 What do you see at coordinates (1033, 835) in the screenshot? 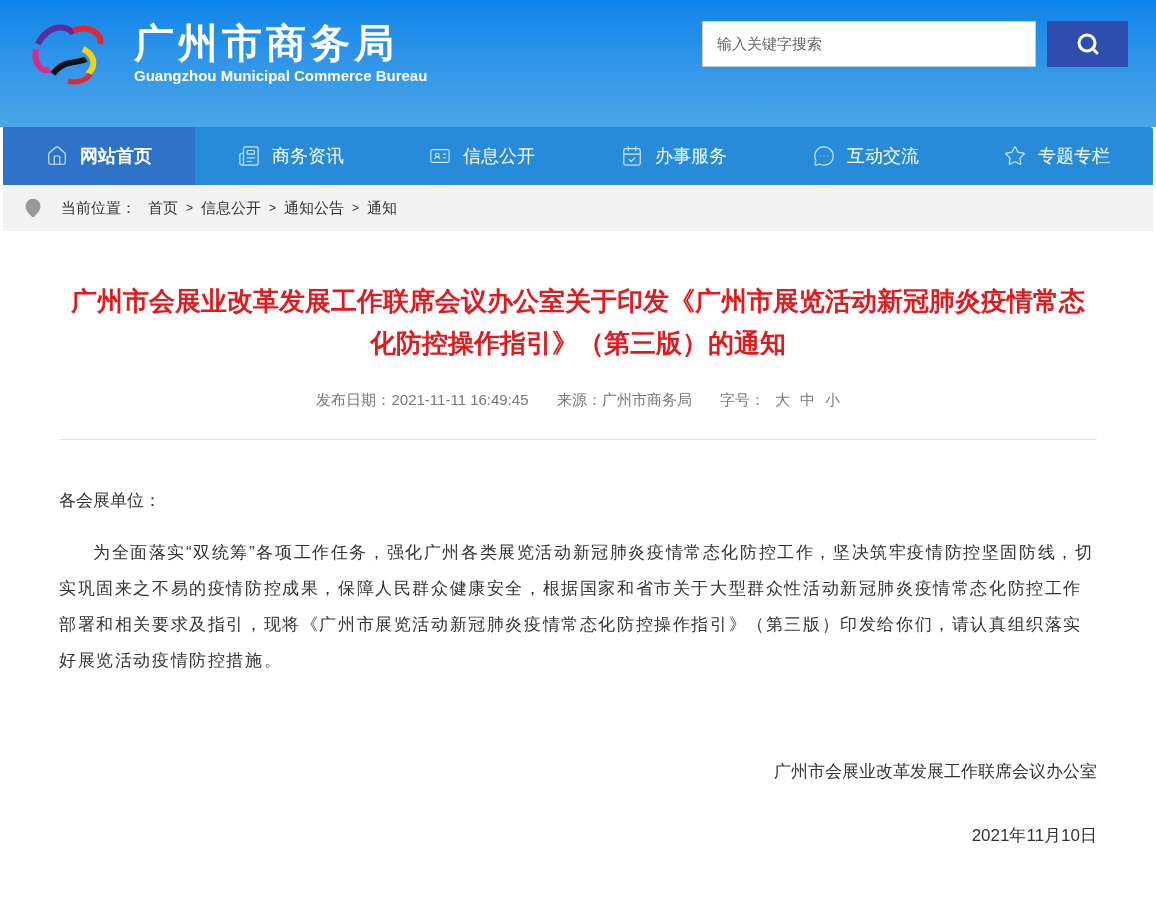
I see `signing-date: 2021年11月10日` at bounding box center [1033, 835].